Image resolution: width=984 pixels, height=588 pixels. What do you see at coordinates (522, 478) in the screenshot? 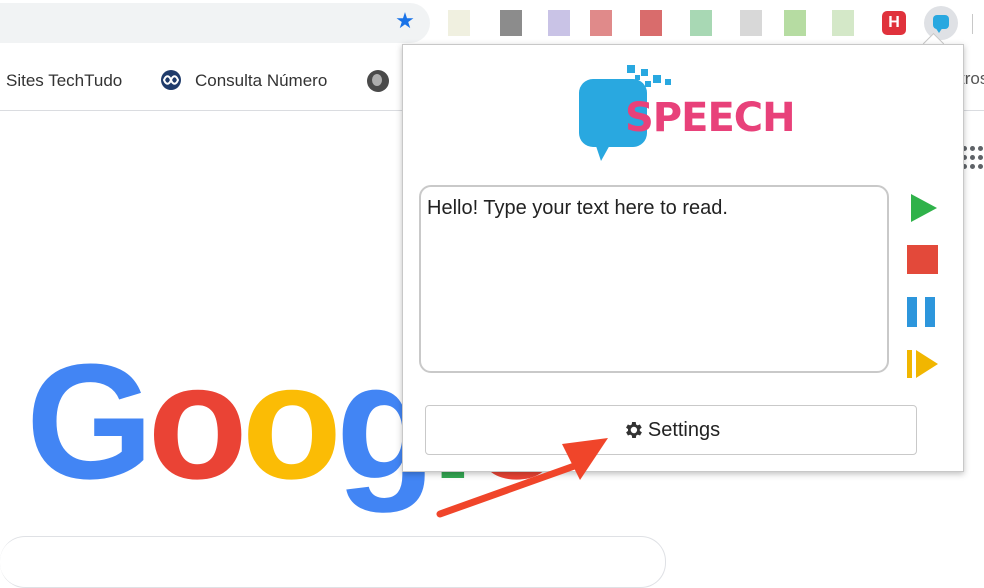
I see `annotation-arrow` at bounding box center [522, 478].